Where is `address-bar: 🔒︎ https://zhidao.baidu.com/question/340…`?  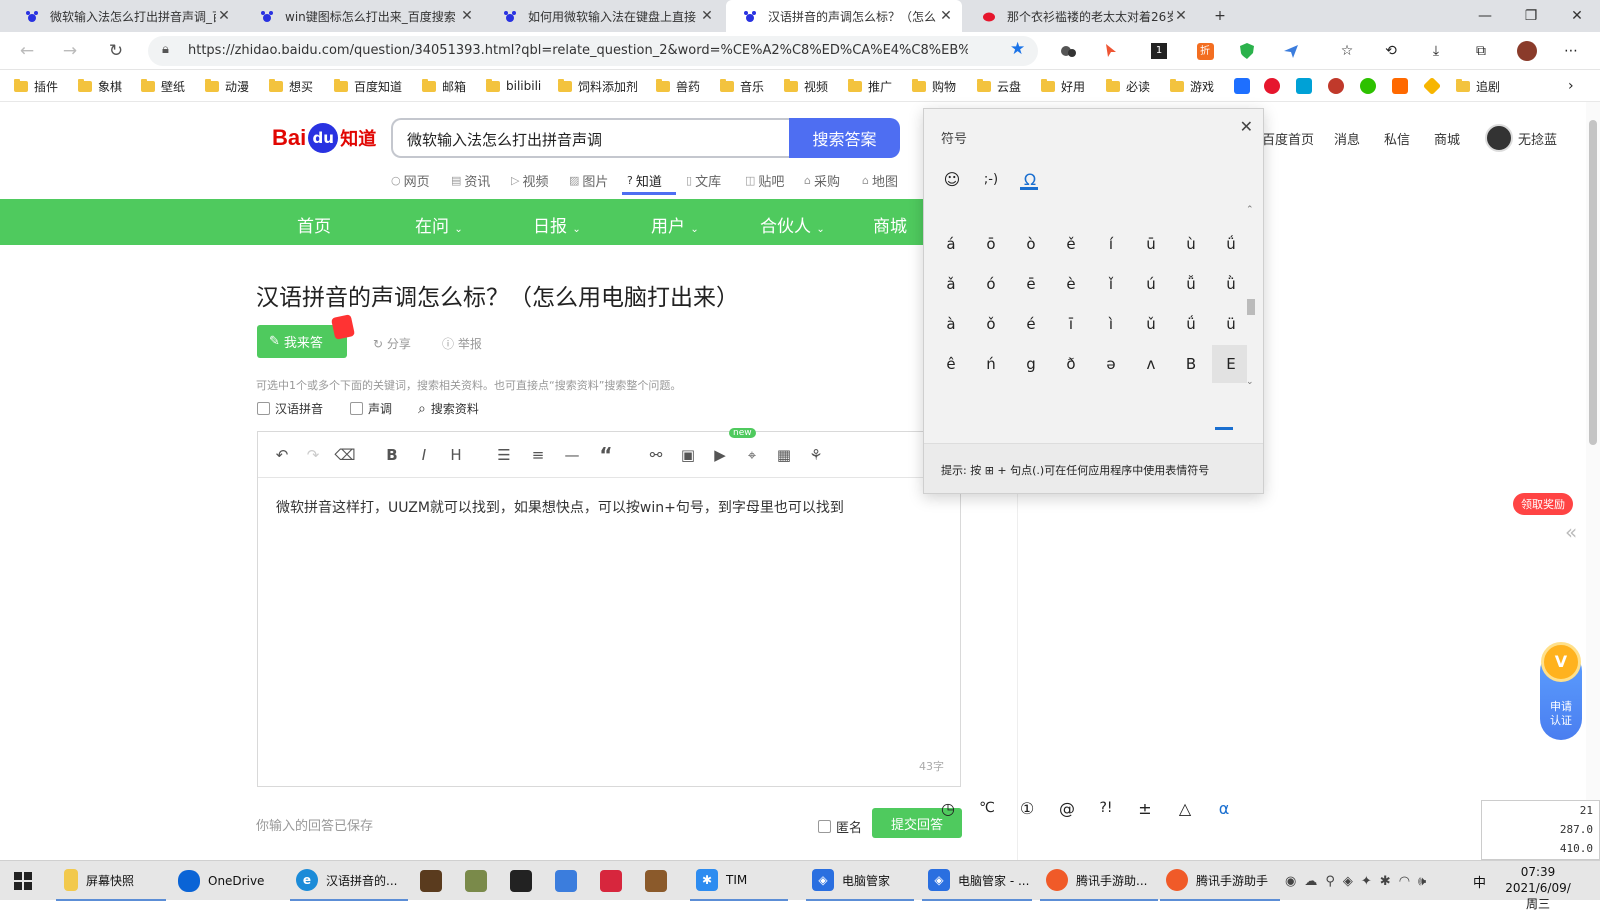 address-bar: 🔒︎ https://zhidao.baidu.com/question/340… is located at coordinates (593, 51).